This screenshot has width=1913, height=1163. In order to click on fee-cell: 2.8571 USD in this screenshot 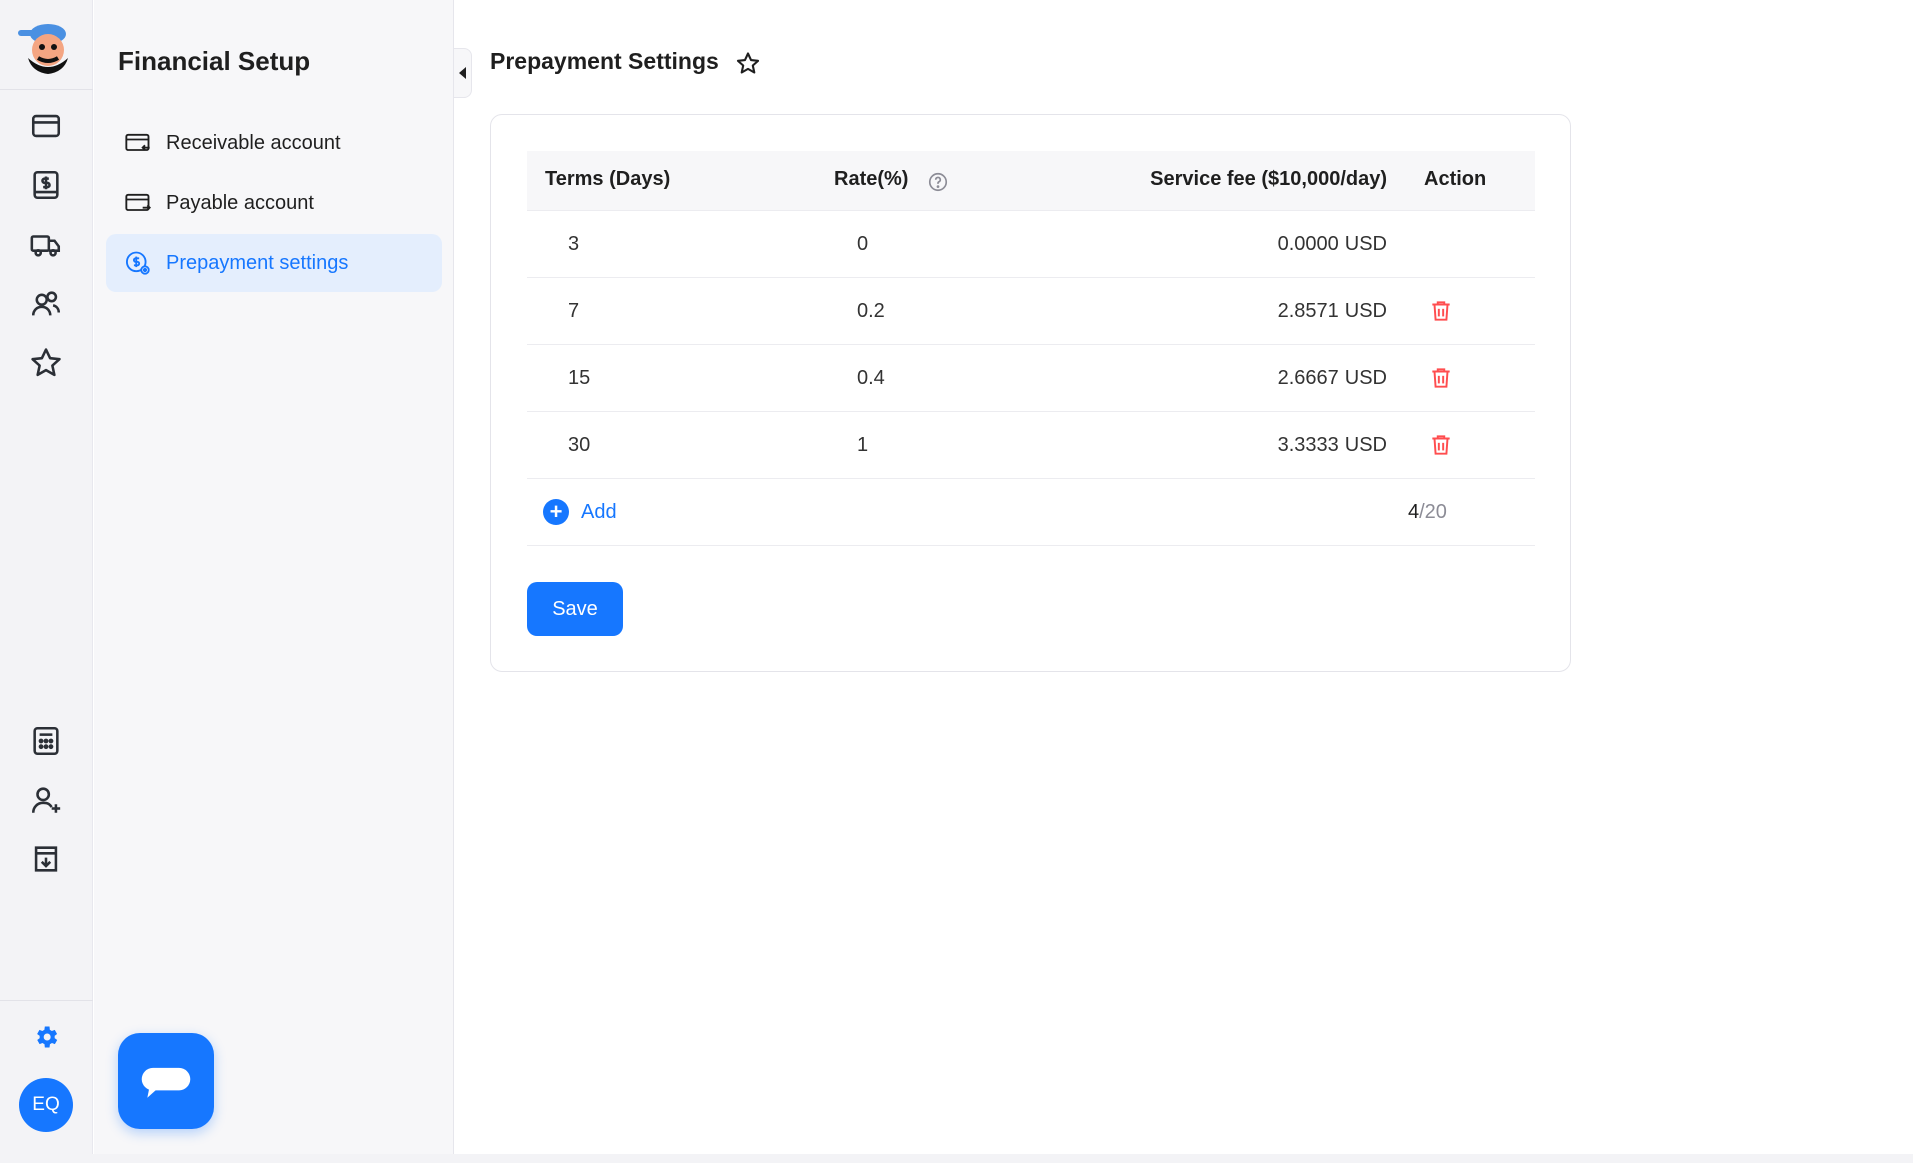, I will do `click(1332, 311)`.